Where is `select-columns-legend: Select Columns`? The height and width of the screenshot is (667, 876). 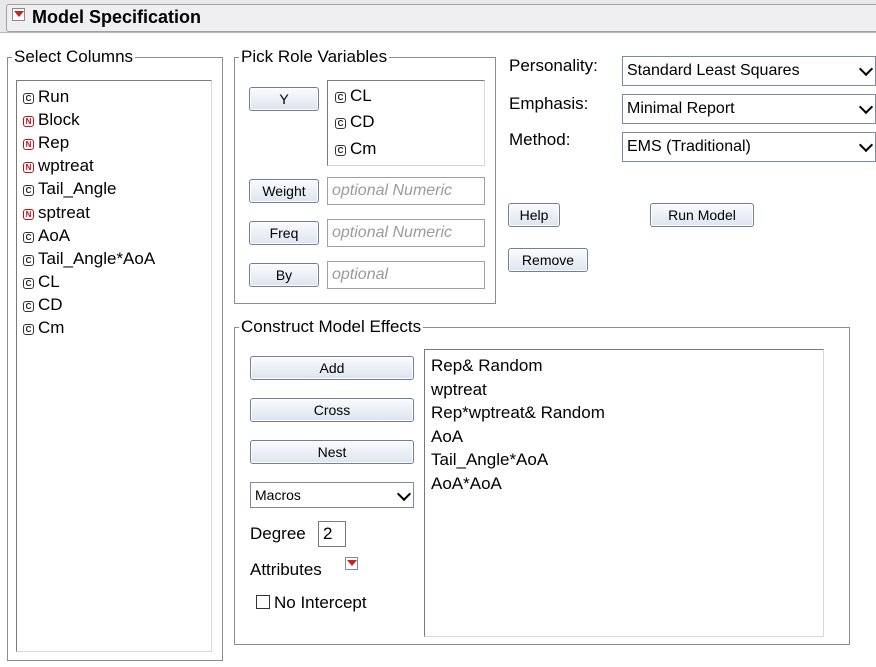 select-columns-legend: Select Columns is located at coordinates (74, 56).